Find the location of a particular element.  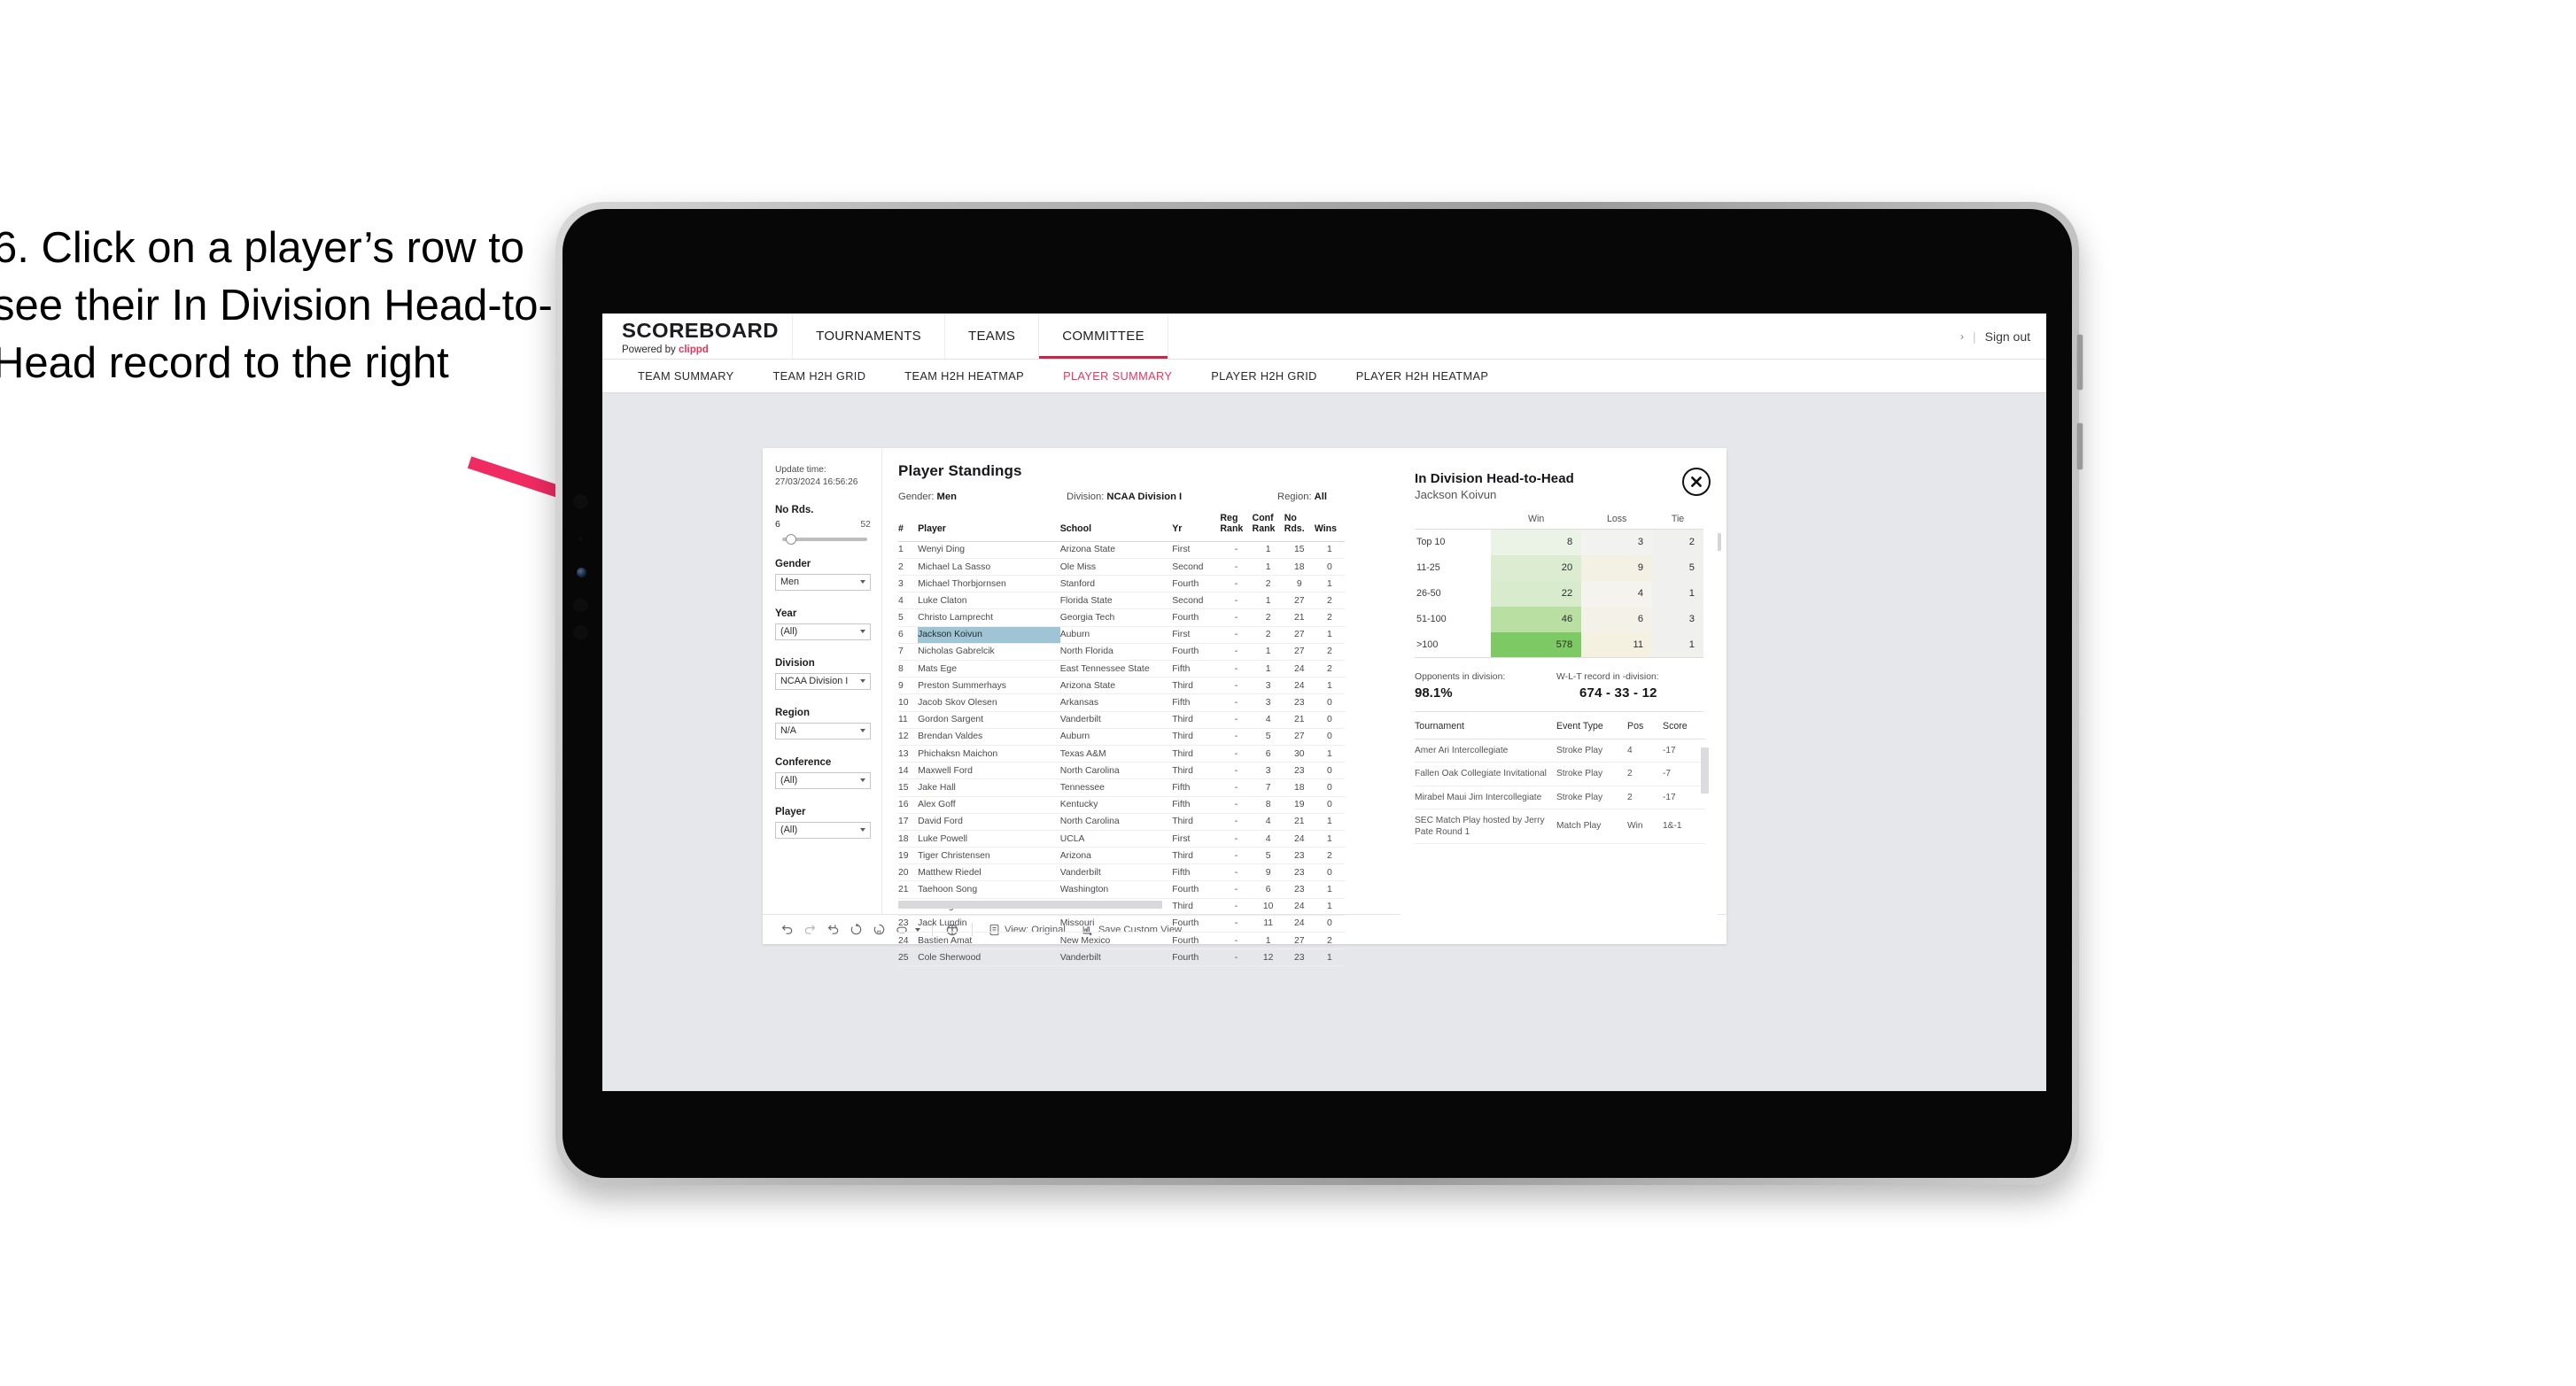

filter-conference-select: (All) is located at coordinates (823, 780).